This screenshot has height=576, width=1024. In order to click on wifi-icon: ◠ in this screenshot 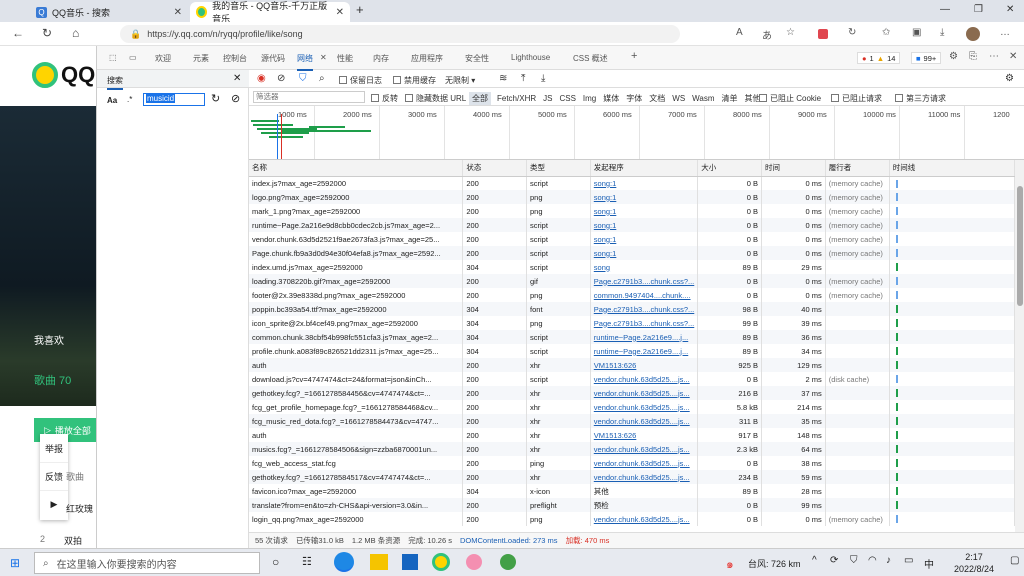, I will do `click(872, 560)`.